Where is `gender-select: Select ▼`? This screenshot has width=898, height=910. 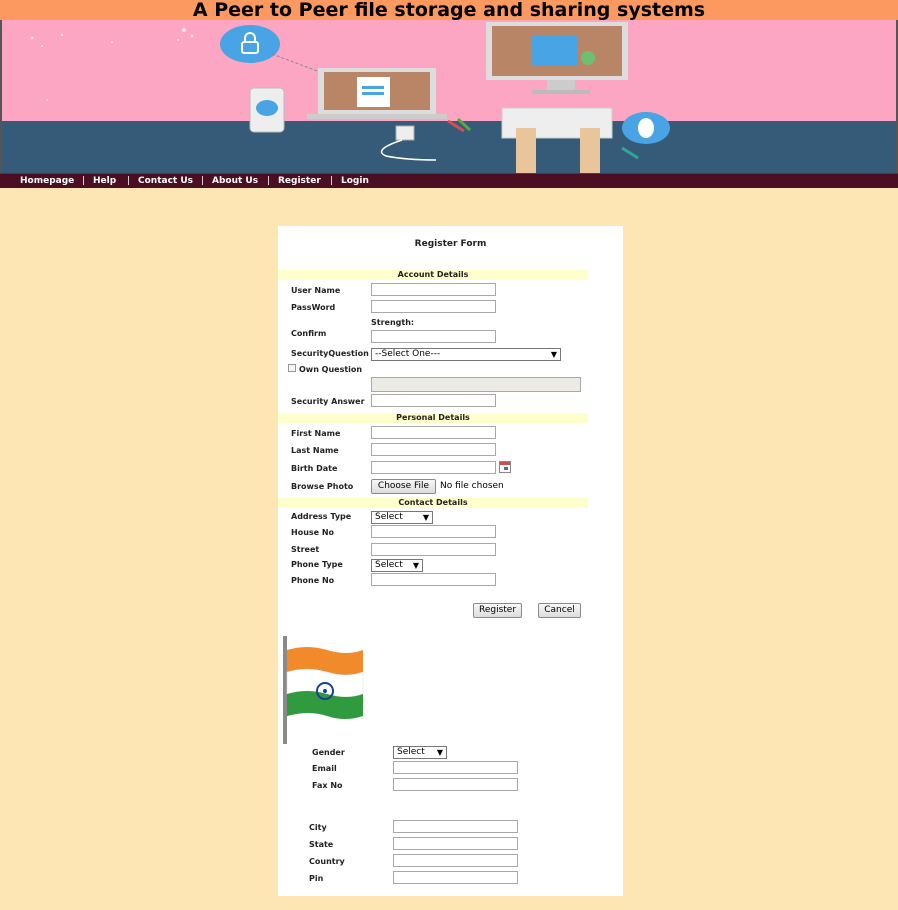 gender-select: Select ▼ is located at coordinates (420, 752).